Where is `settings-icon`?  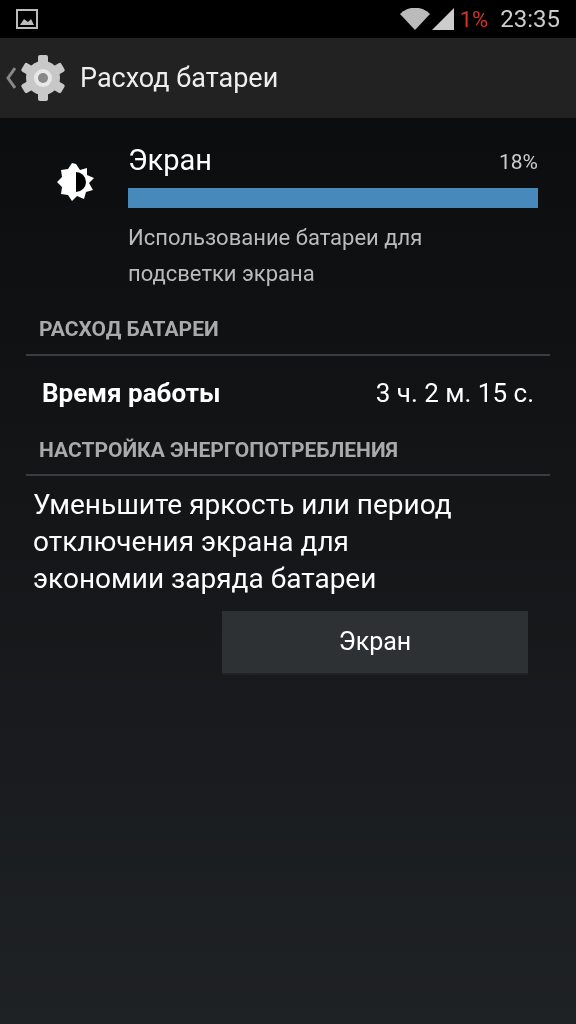 settings-icon is located at coordinates (43, 78).